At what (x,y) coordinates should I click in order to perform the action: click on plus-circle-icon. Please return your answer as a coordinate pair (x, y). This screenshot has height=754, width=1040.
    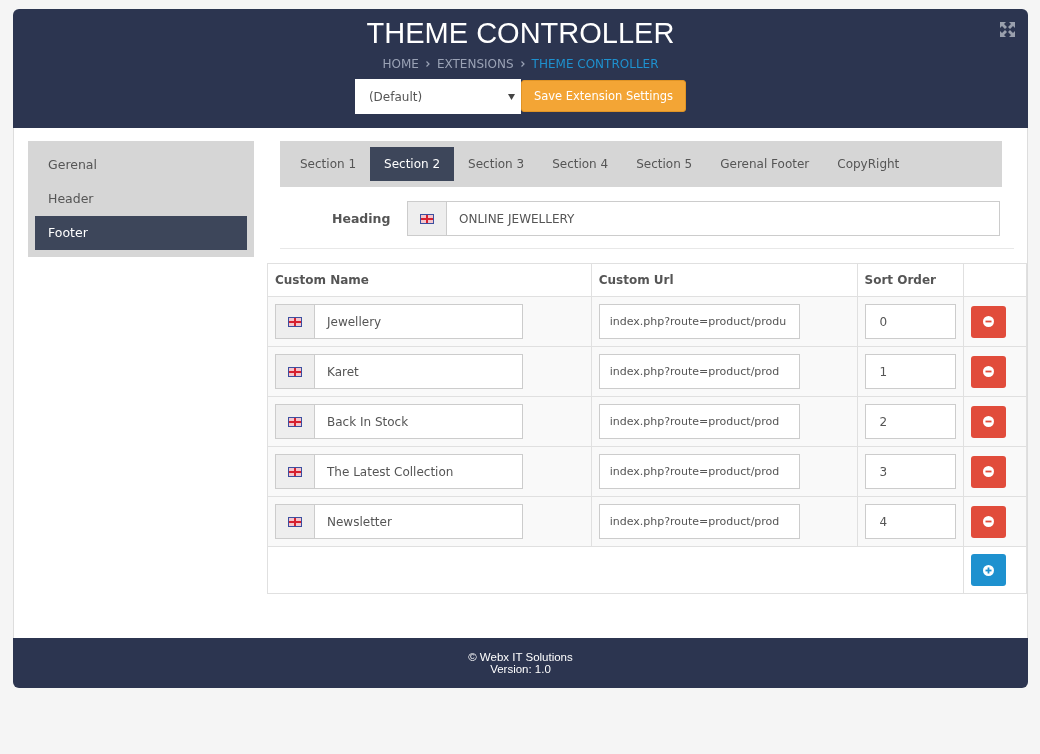
    Looking at the image, I should click on (988, 570).